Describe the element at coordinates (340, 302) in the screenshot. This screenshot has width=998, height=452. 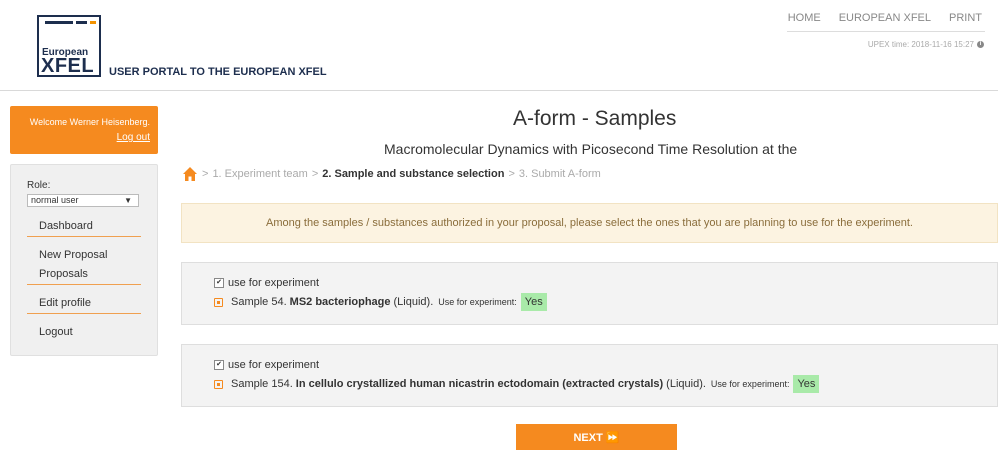
I see `sample-name: MS2 bacteriophage` at that location.